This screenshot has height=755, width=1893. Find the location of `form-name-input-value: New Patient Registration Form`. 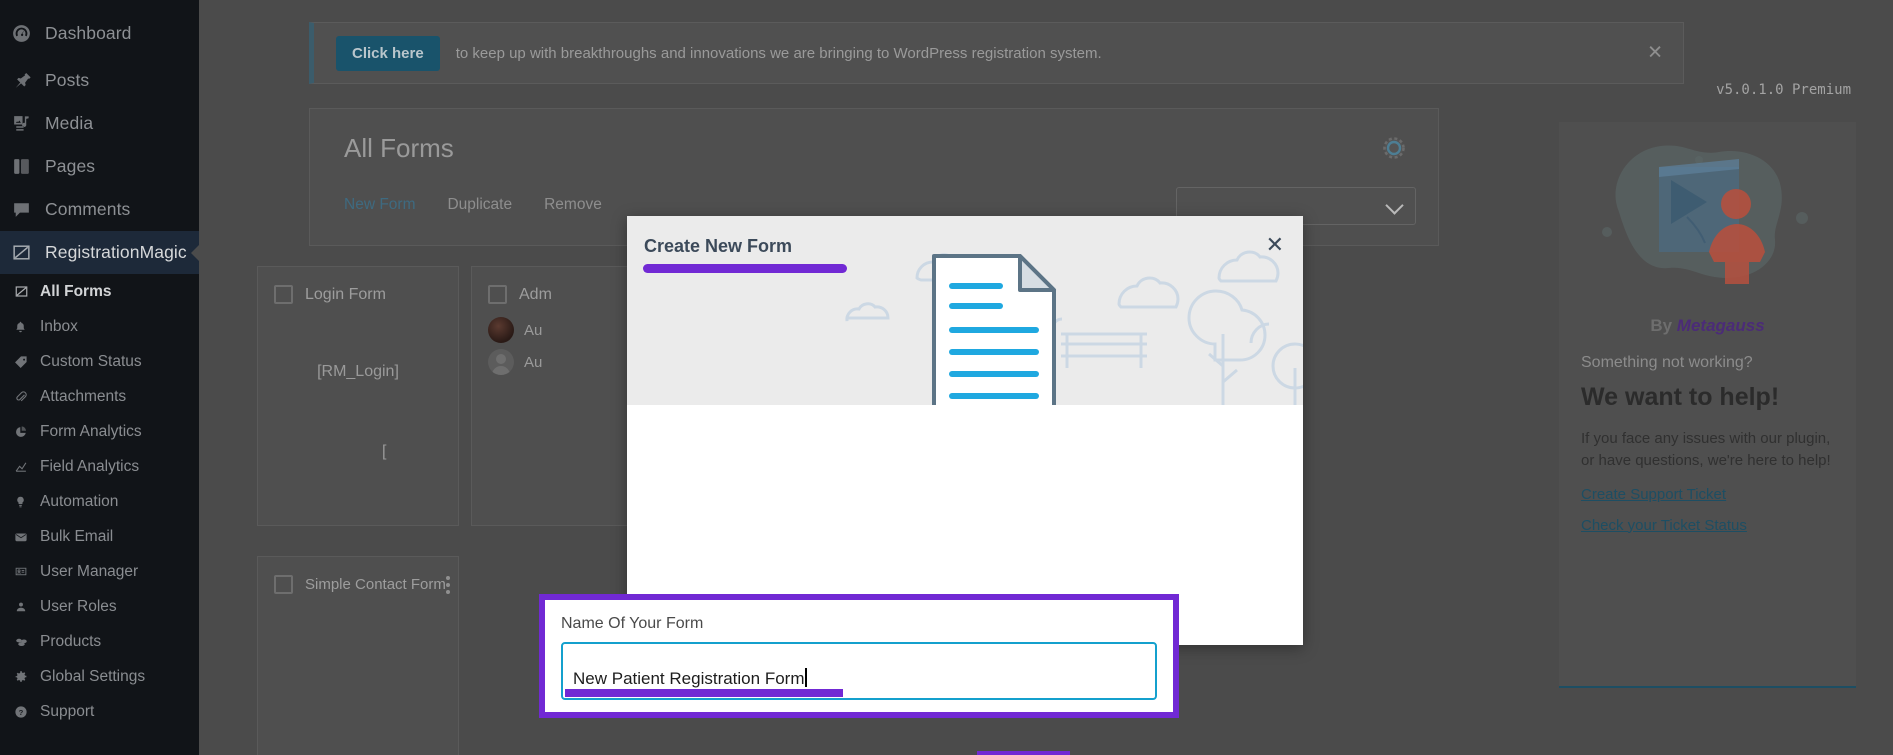

form-name-input-value: New Patient Registration Form is located at coordinates (690, 678).